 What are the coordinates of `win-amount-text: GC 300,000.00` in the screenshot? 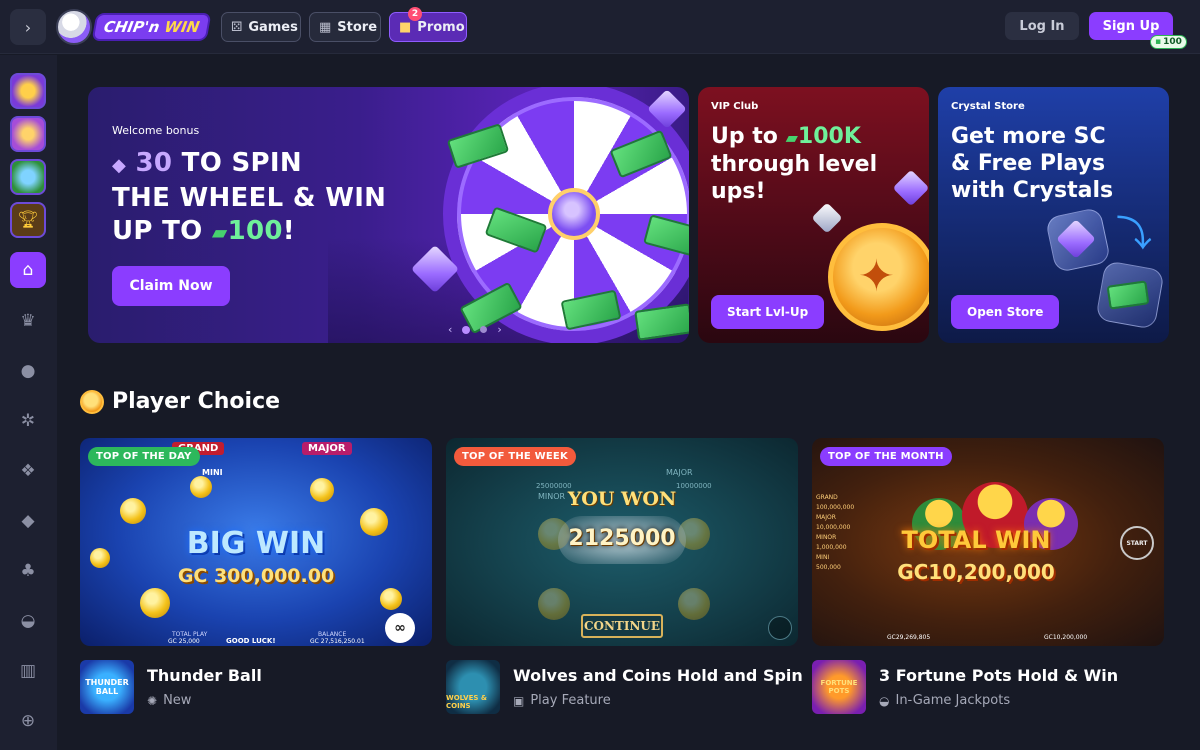 It's located at (256, 576).